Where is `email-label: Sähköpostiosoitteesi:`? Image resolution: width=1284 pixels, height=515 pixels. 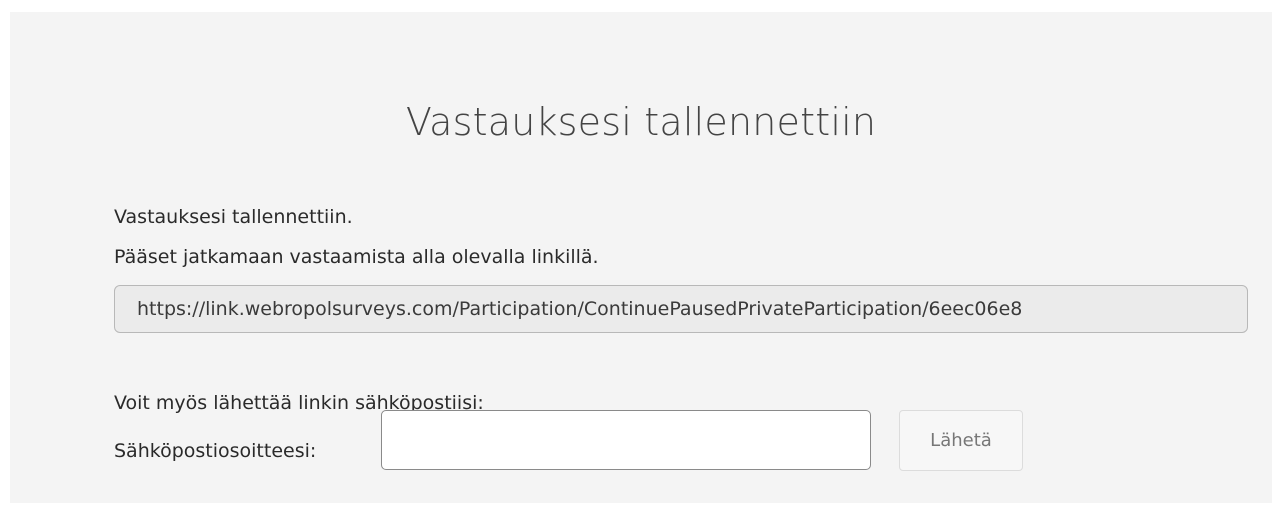 email-label: Sähköpostiosoitteesi: is located at coordinates (215, 451).